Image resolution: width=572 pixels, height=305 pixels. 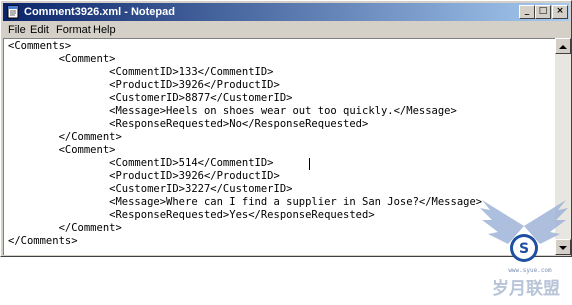 I want to click on editor-line: </Comments>, so click(x=43, y=241).